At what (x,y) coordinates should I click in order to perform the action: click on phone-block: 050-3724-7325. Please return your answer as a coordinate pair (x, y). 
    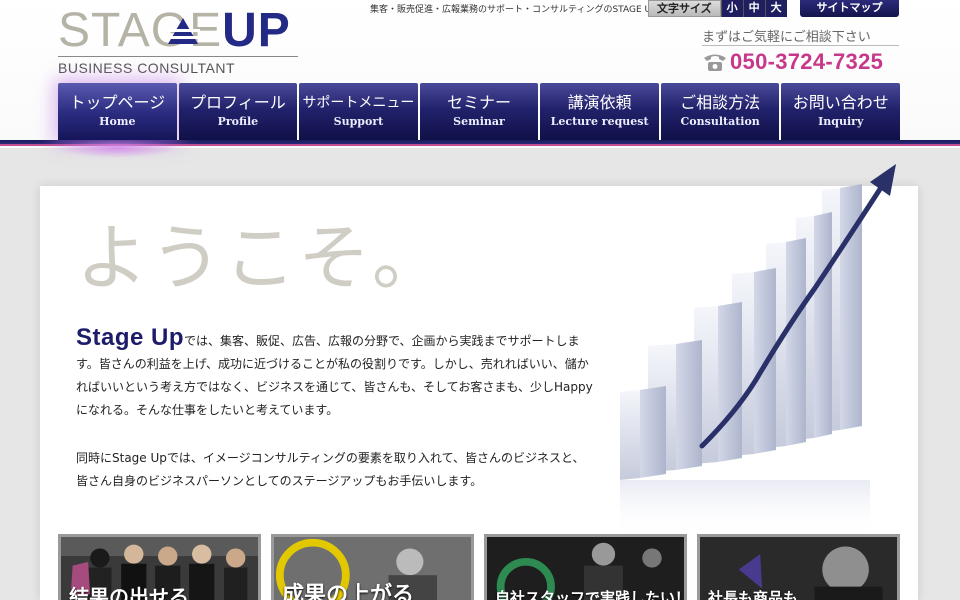
    Looking at the image, I should click on (792, 62).